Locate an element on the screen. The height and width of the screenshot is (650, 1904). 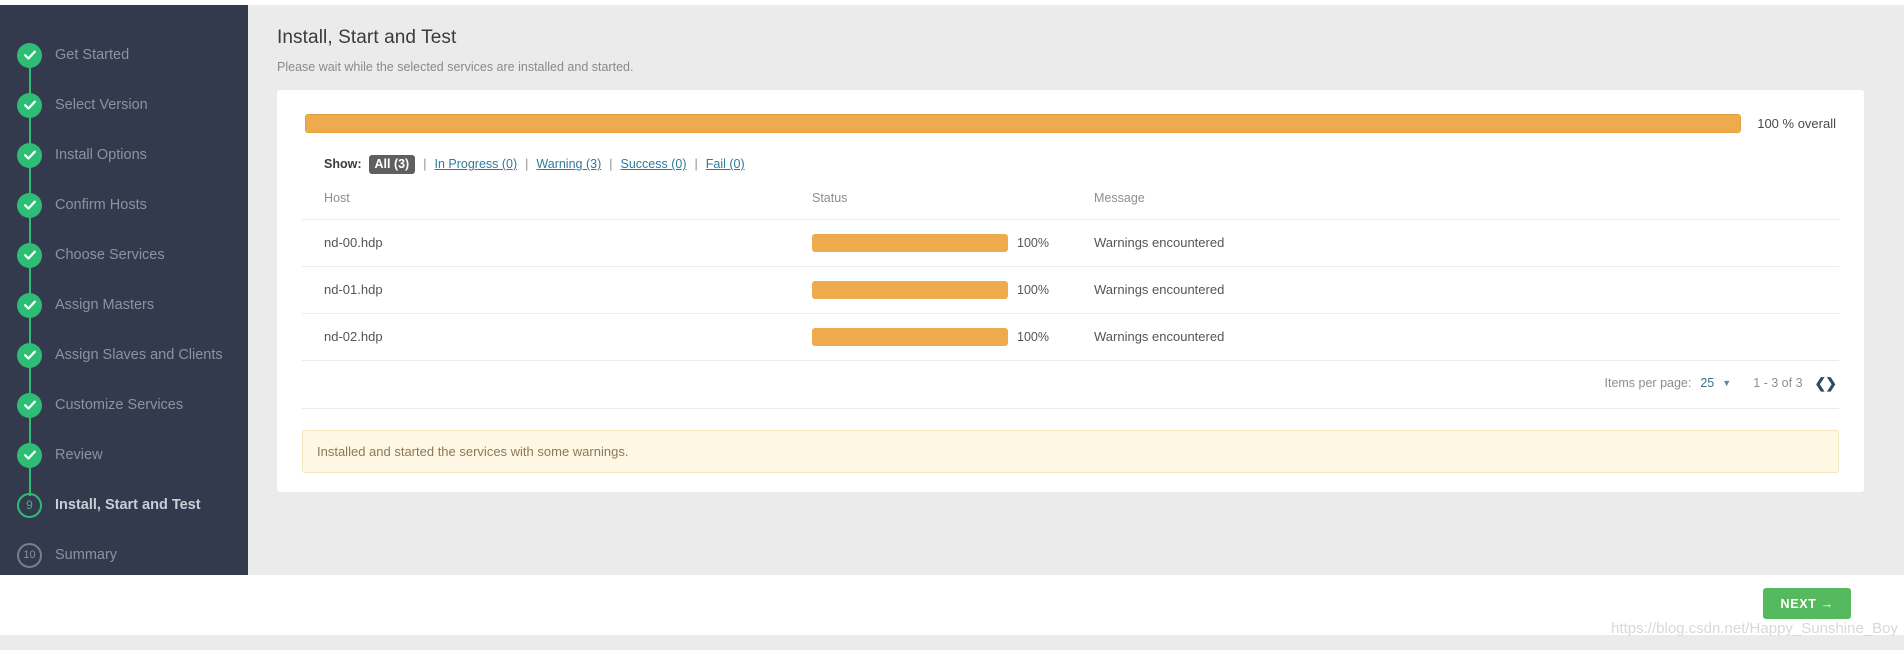
filter-success: Success (0) is located at coordinates (654, 164).